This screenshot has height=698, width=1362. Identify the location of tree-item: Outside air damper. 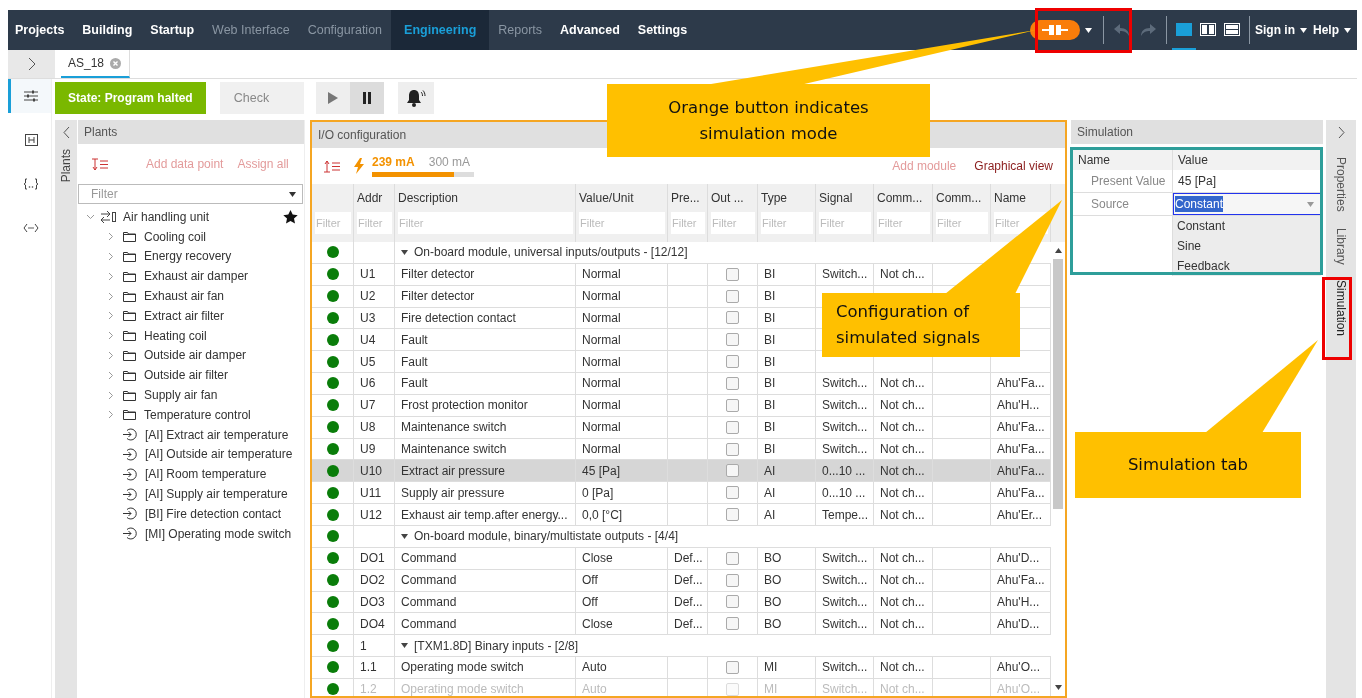
(195, 355).